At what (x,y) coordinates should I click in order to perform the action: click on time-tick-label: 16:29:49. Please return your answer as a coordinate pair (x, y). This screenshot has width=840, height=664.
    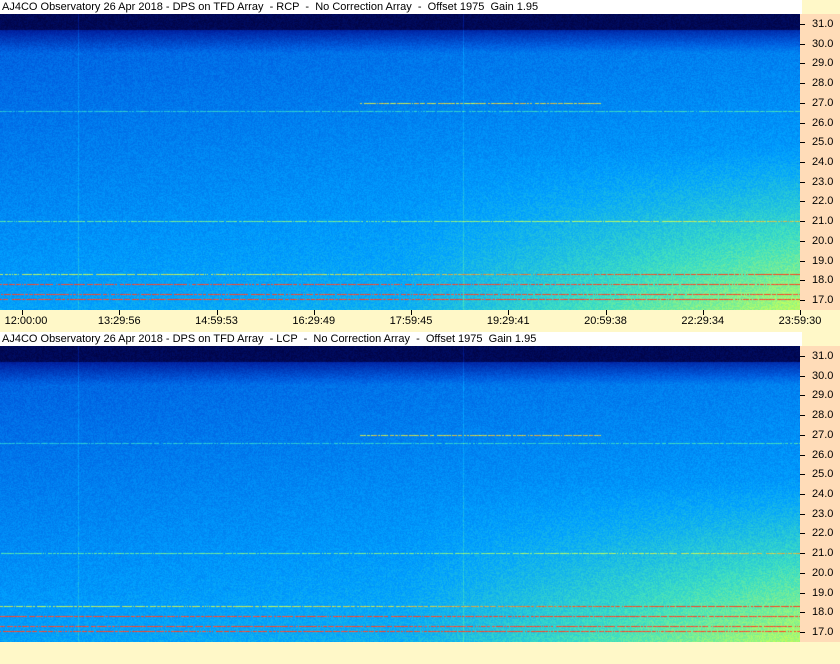
    Looking at the image, I should click on (314, 321).